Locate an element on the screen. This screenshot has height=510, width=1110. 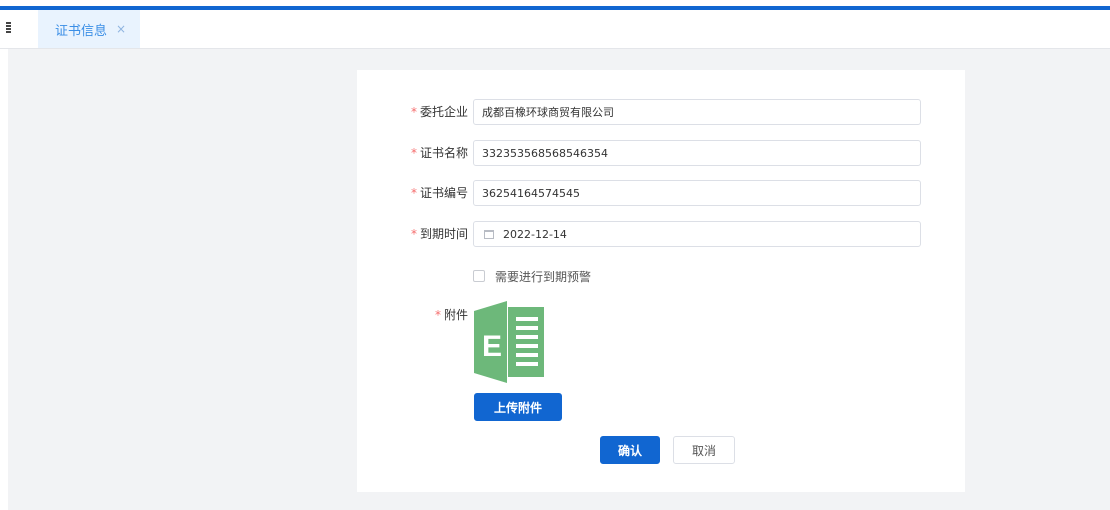
cert-name-row: * 证书名称 332353568568546354 is located at coordinates (661, 153).